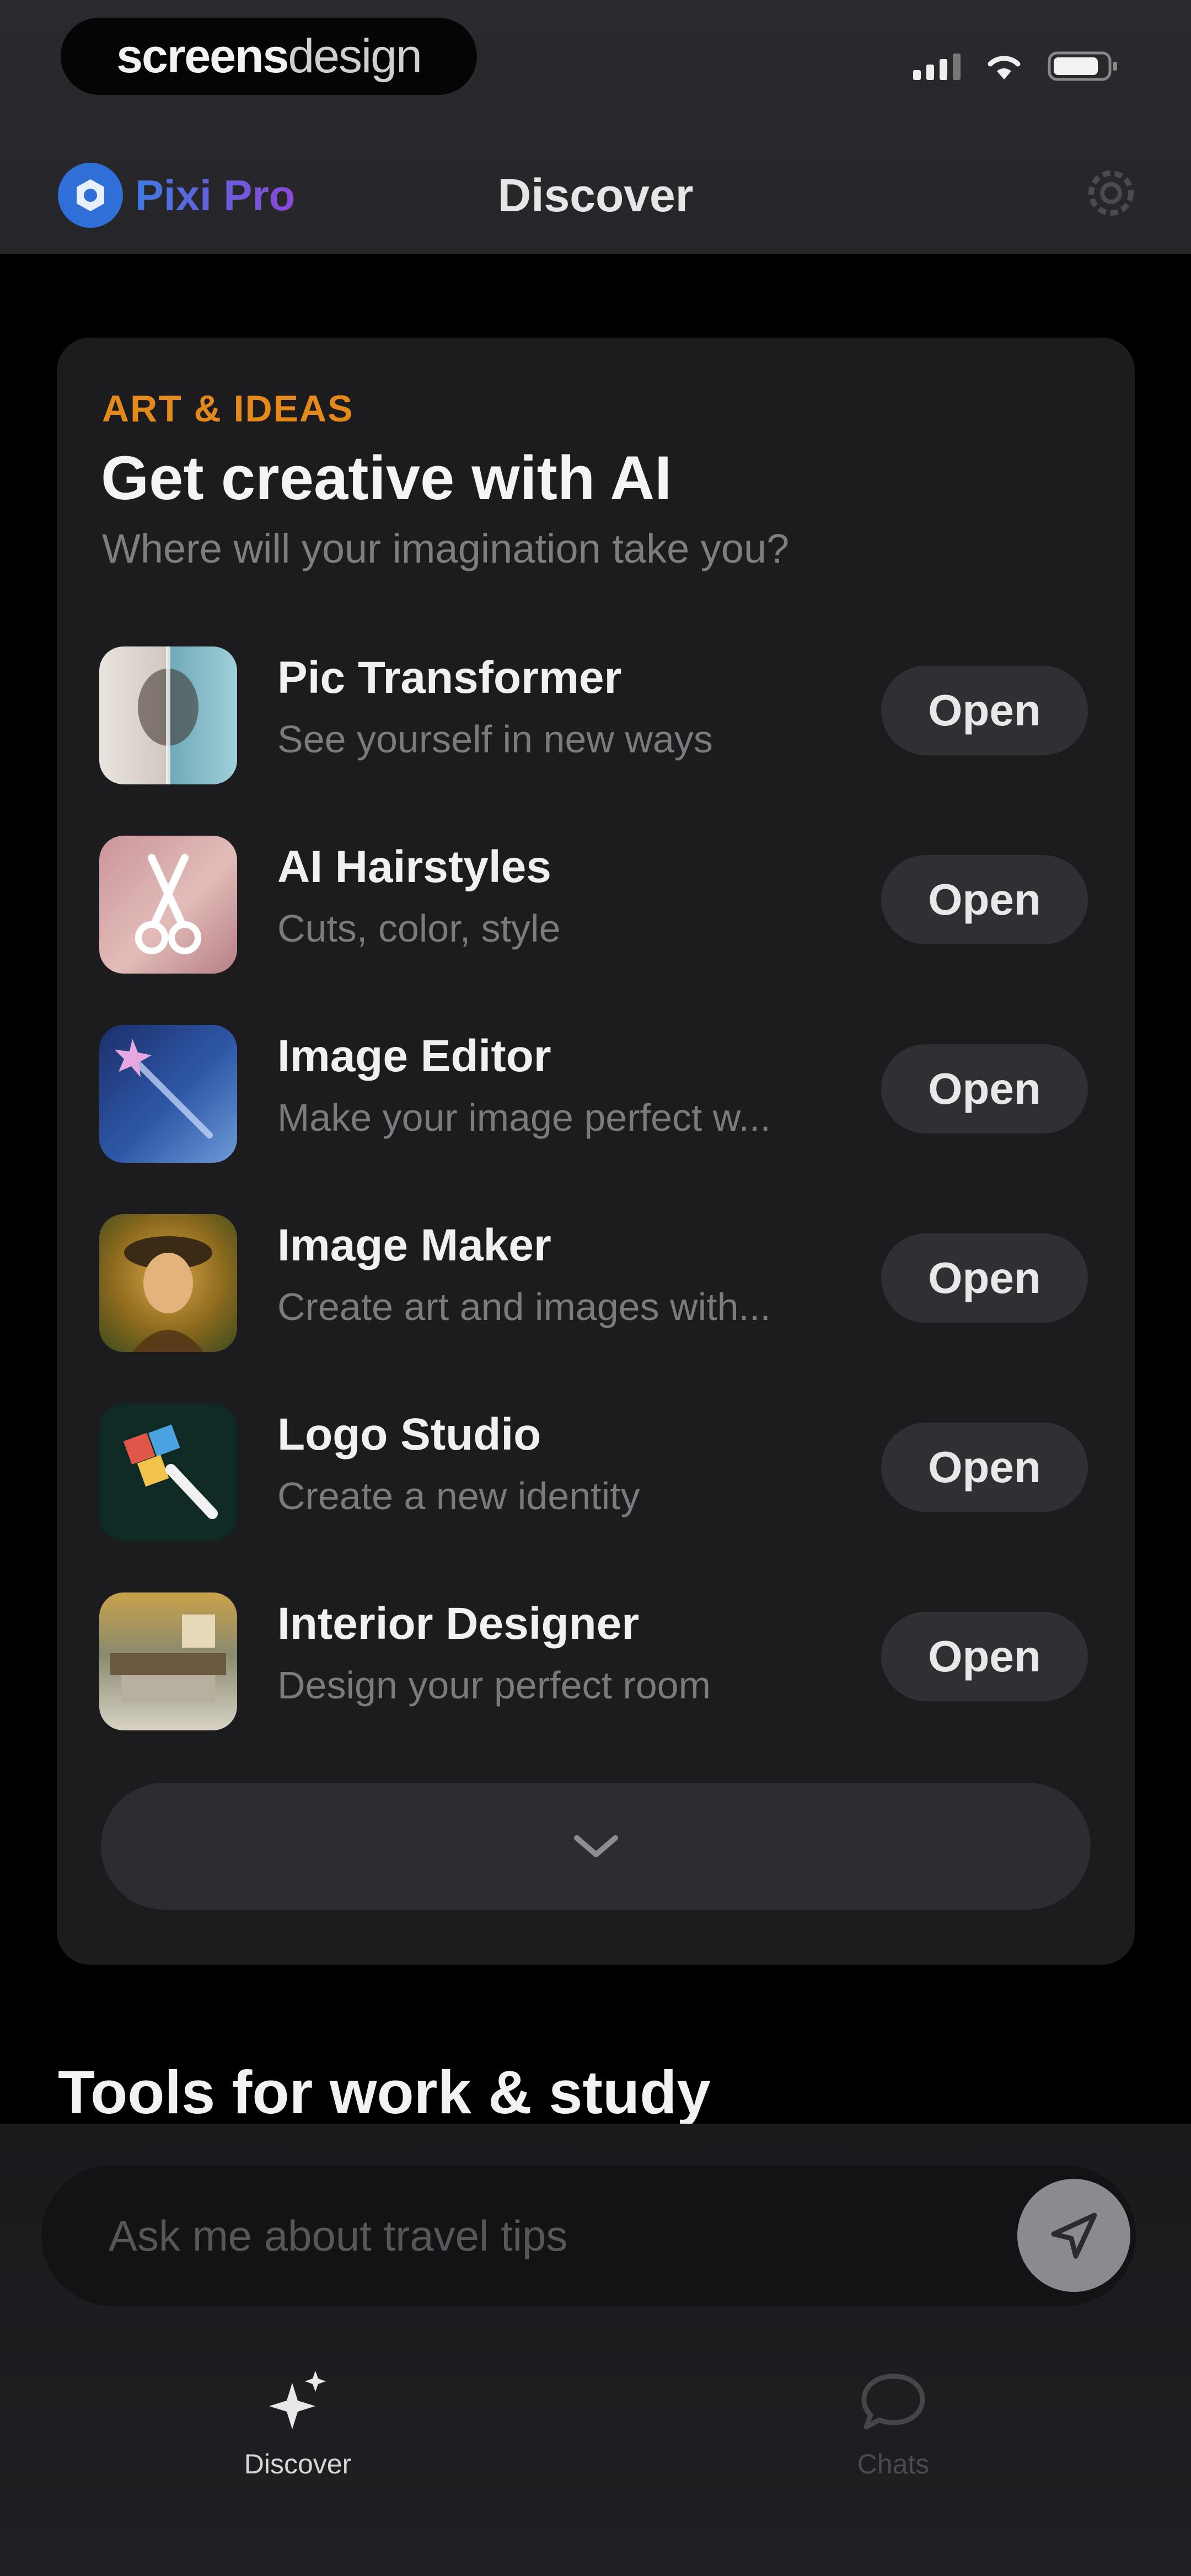  I want to click on magic-wand-icon, so click(168, 1094).